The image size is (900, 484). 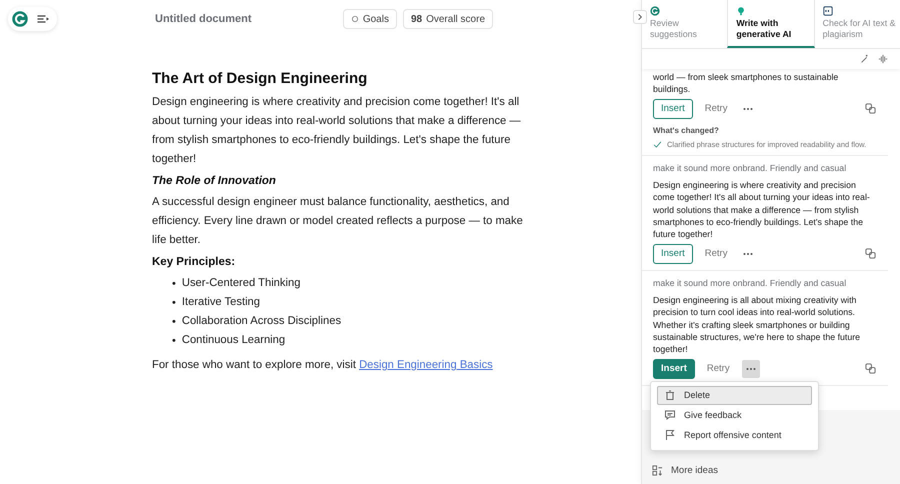 I want to click on goals-button: Goals, so click(x=369, y=19).